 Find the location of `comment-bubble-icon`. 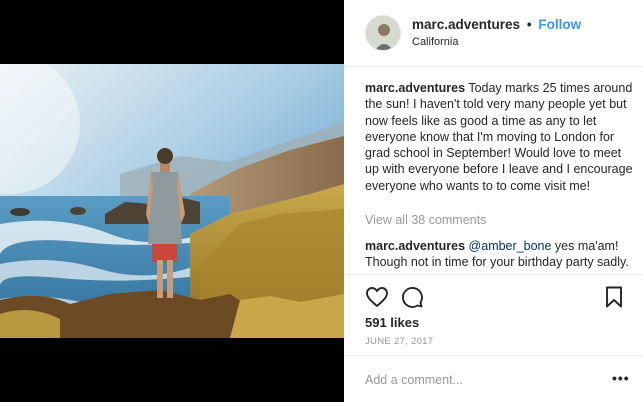

comment-bubble-icon is located at coordinates (412, 297).